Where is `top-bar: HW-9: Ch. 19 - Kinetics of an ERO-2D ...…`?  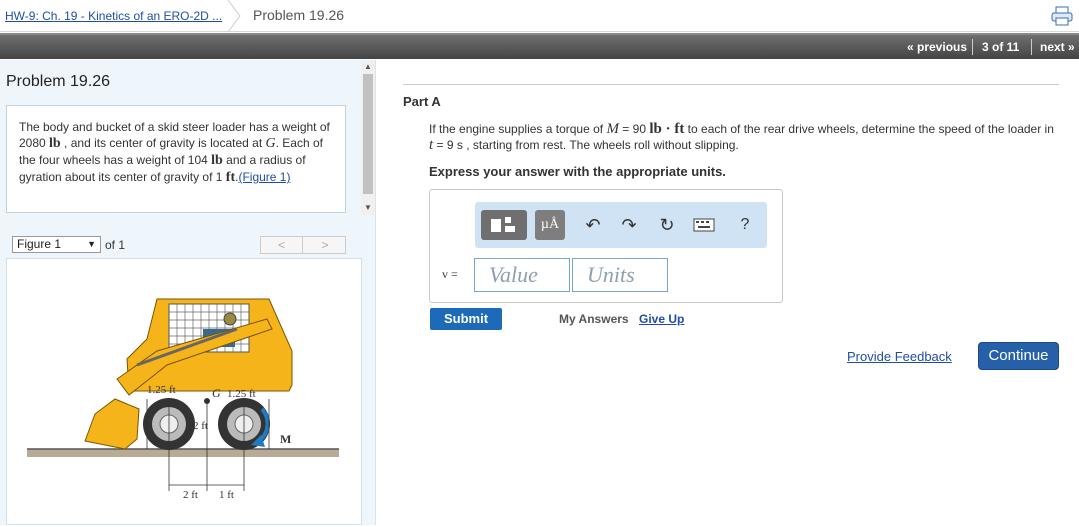
top-bar: HW-9: Ch. 19 - Kinetics of an ERO-2D ...… is located at coordinates (539, 16).